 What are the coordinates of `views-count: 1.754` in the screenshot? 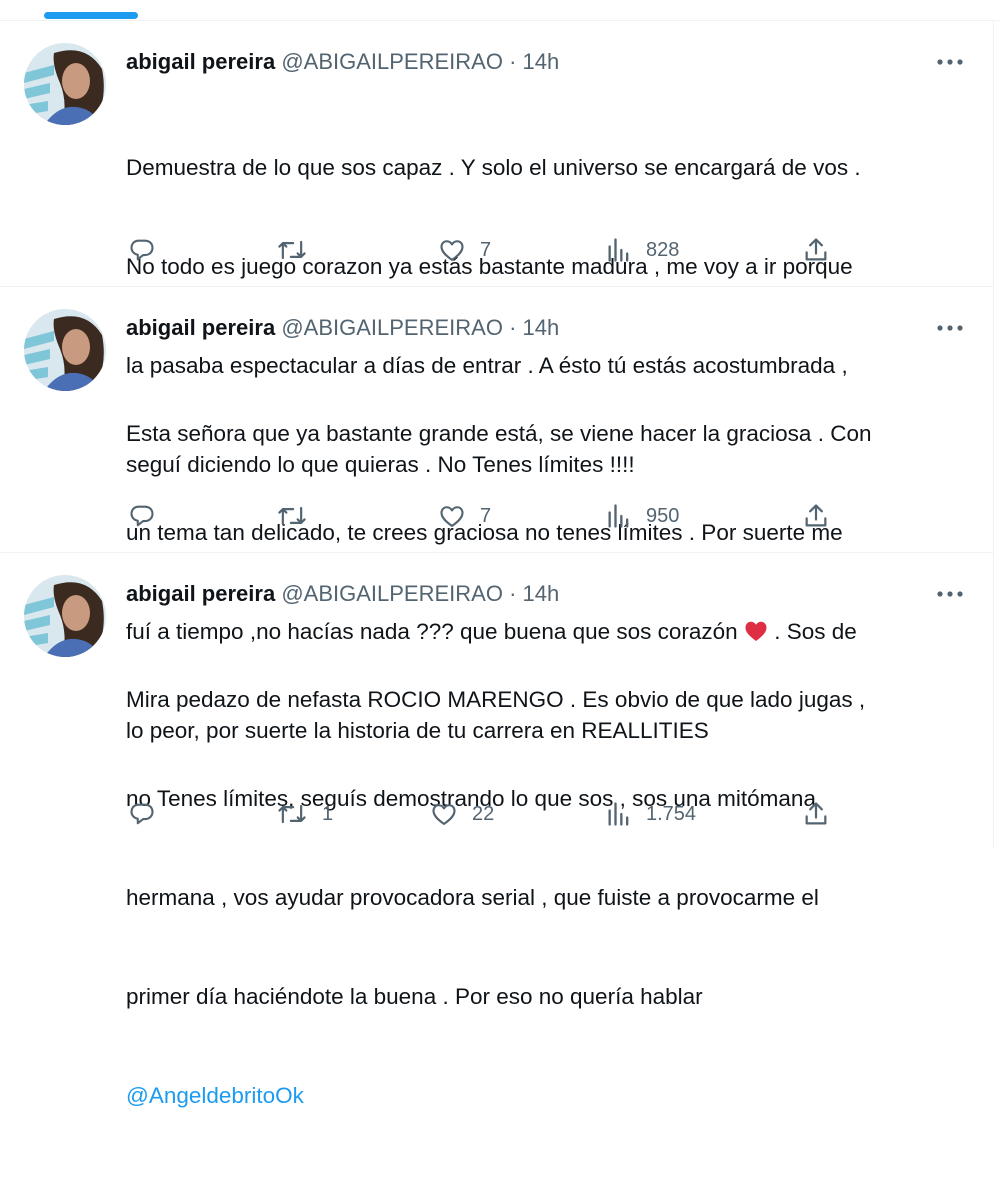 It's located at (671, 813).